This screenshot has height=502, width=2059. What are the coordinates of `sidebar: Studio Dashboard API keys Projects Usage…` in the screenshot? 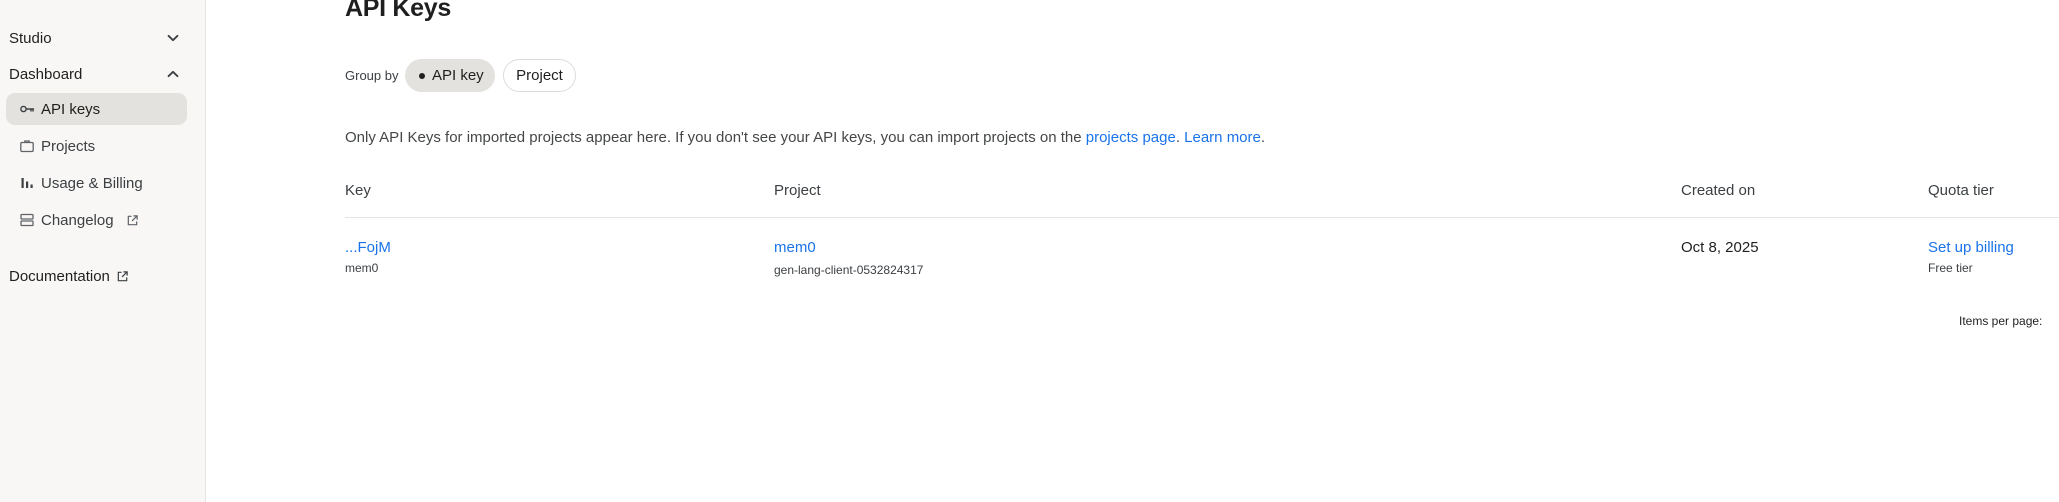 It's located at (103, 251).